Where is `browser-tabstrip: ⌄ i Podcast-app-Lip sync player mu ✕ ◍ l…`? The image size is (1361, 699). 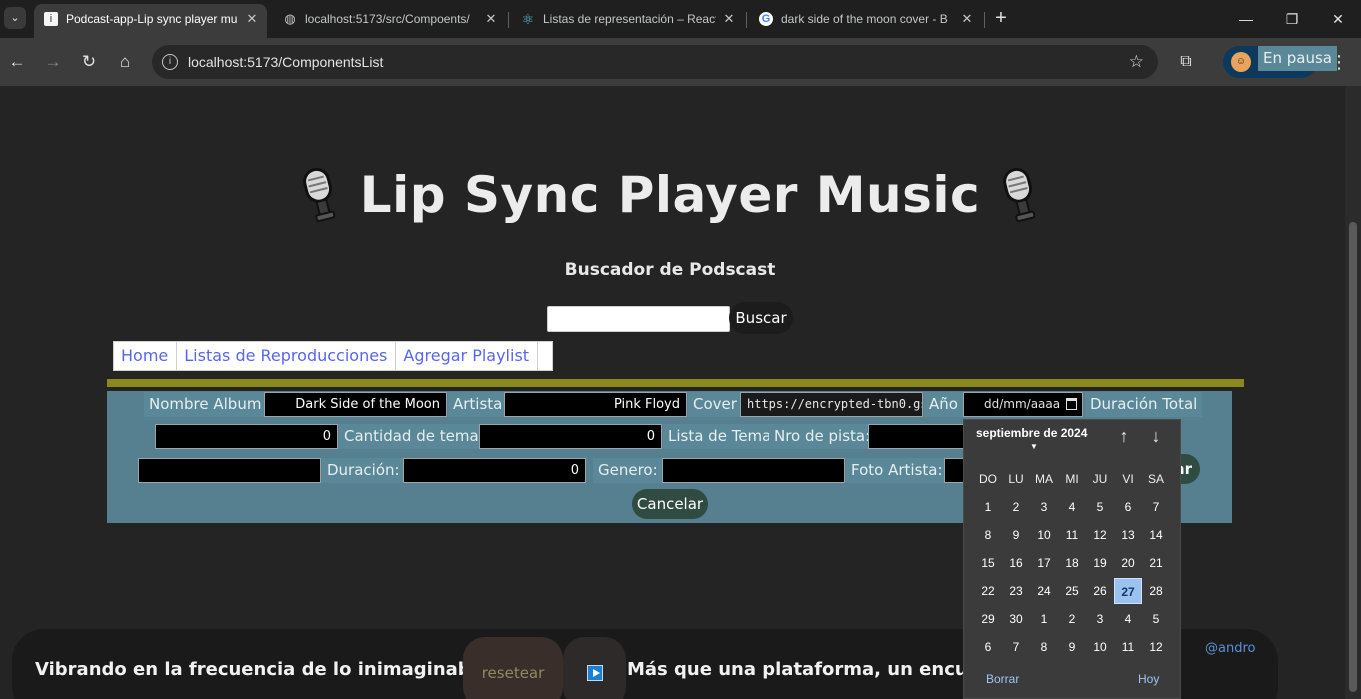 browser-tabstrip: ⌄ i Podcast-app-Lip sync player mu ✕ ◍ l… is located at coordinates (680, 19).